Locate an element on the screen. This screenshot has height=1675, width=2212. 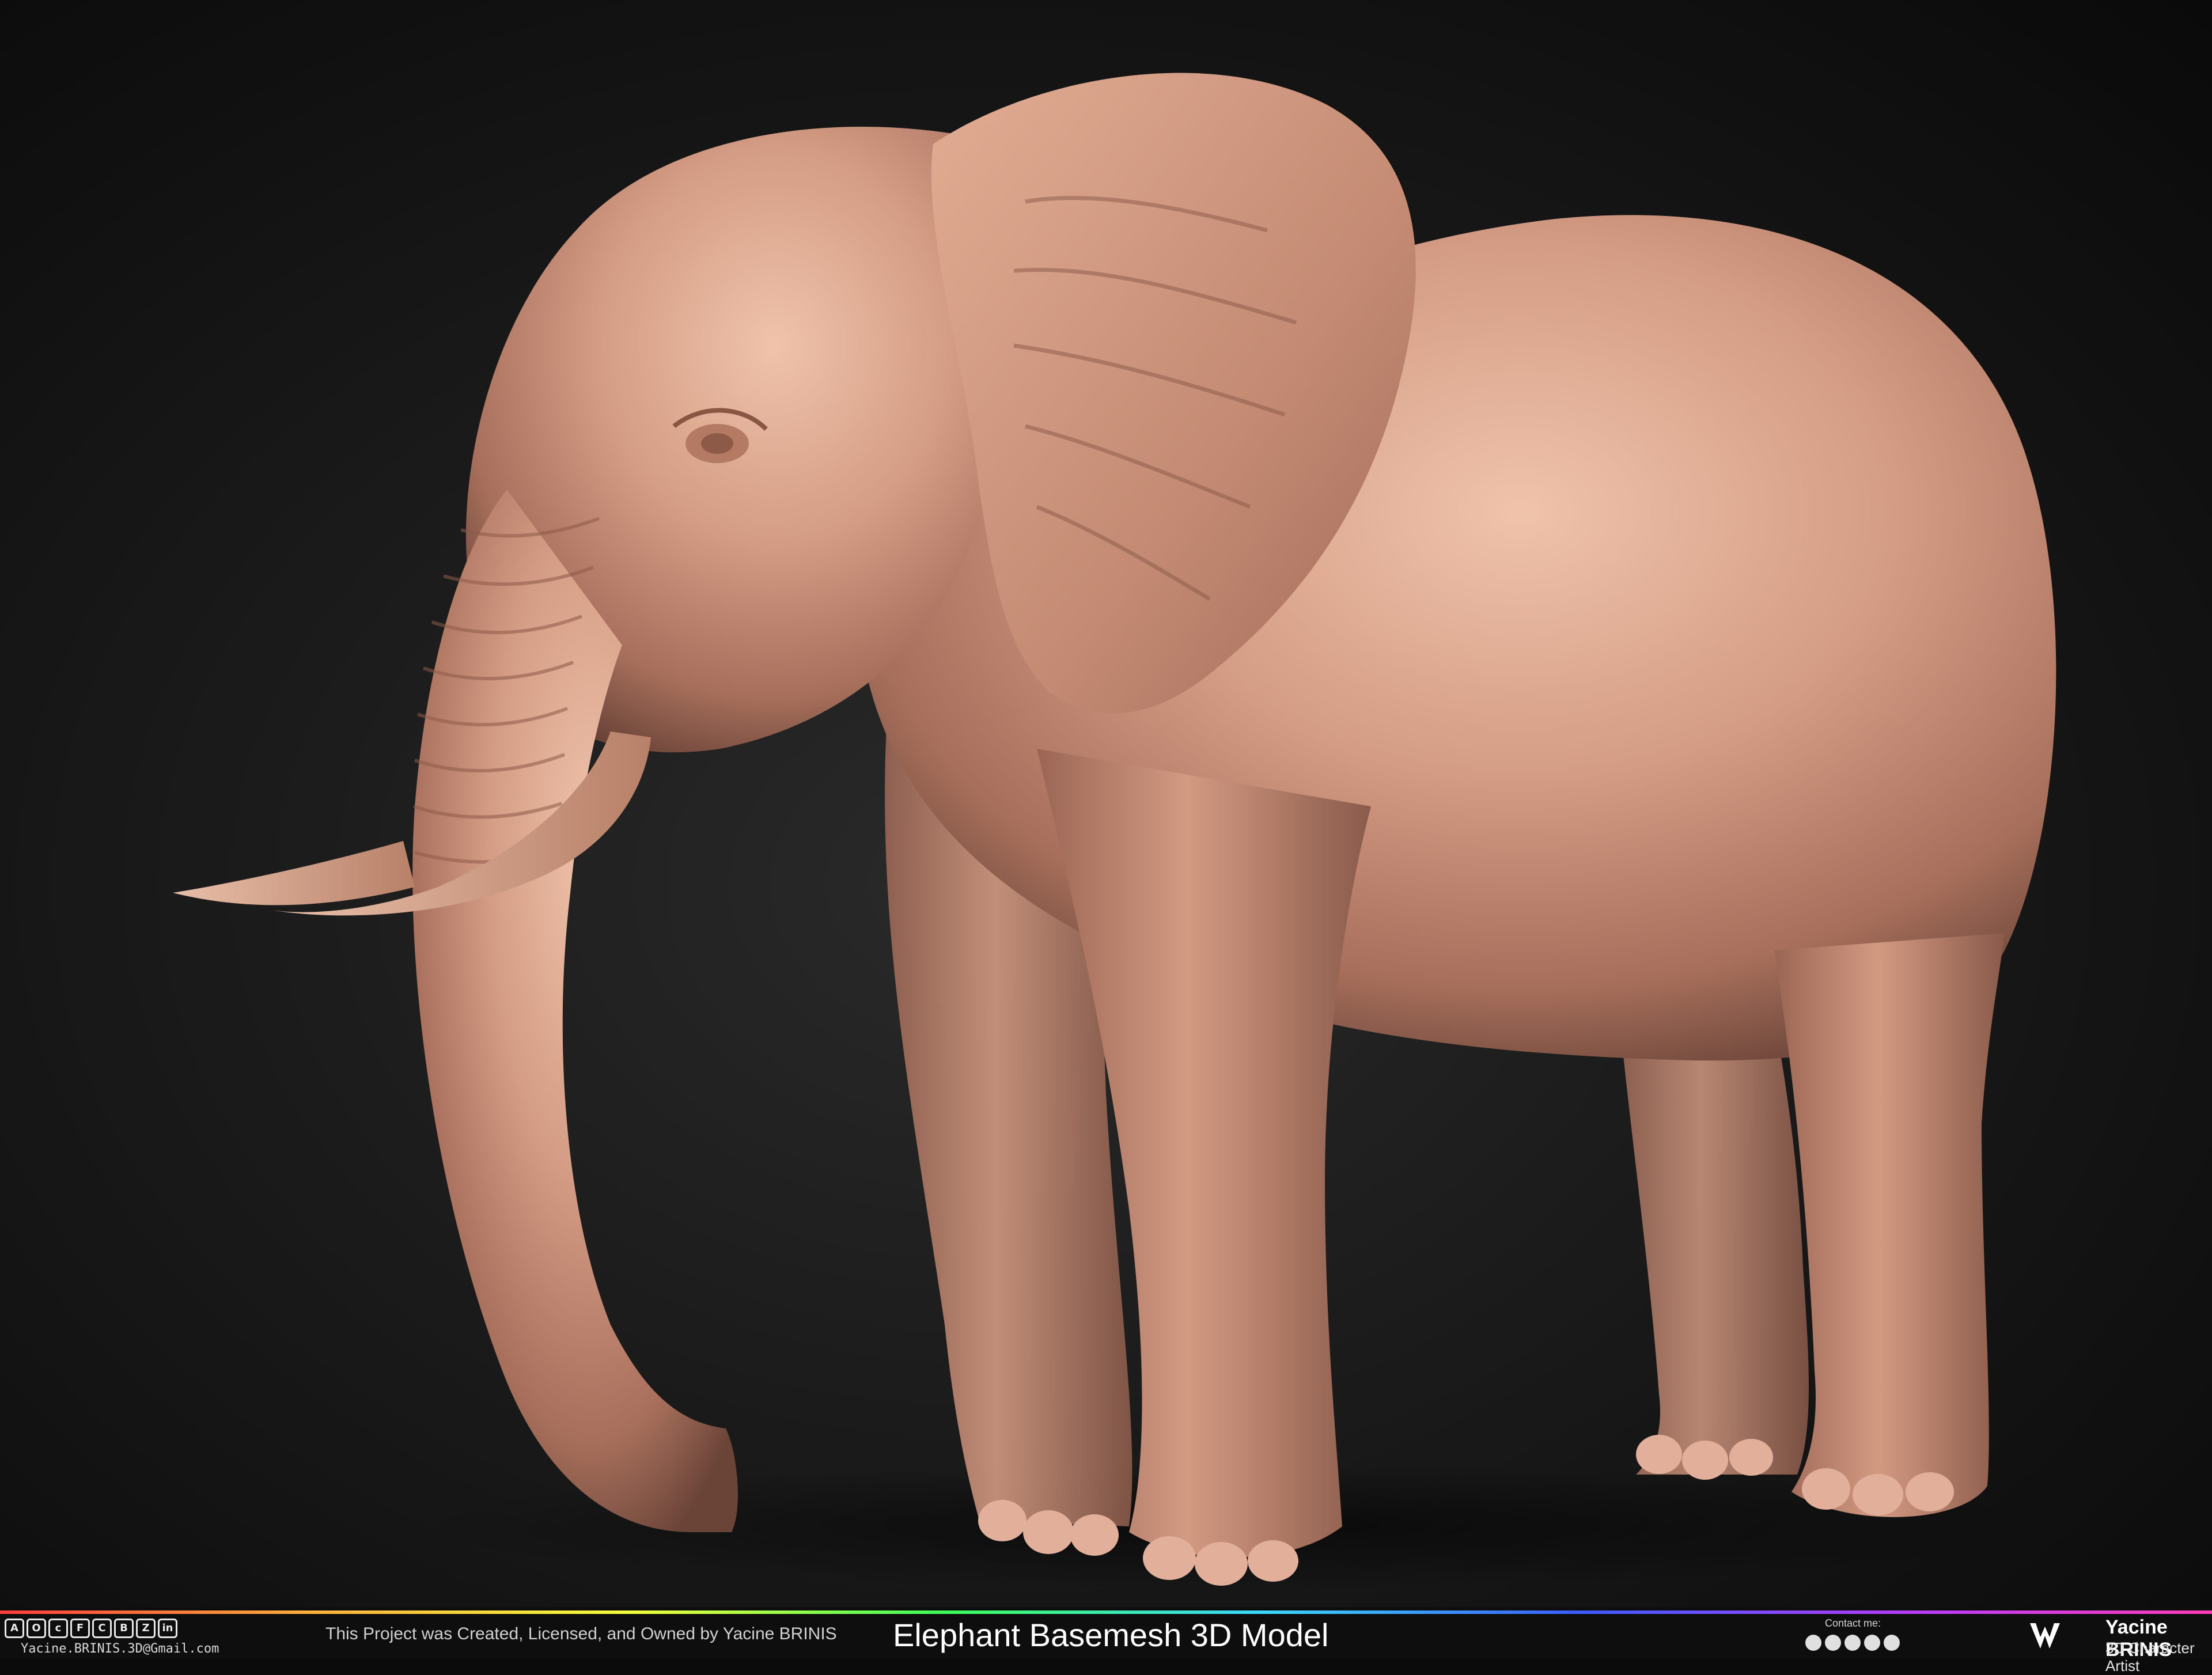
whatsapp-icon is located at coordinates (1872, 1643).